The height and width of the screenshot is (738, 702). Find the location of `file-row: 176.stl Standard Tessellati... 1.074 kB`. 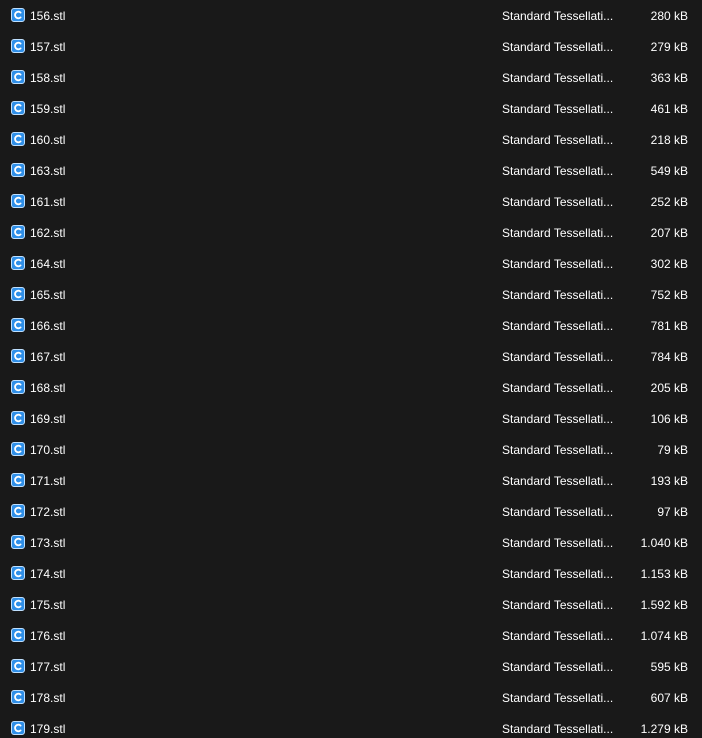

file-row: 176.stl Standard Tessellati... 1.074 kB is located at coordinates (351, 636).